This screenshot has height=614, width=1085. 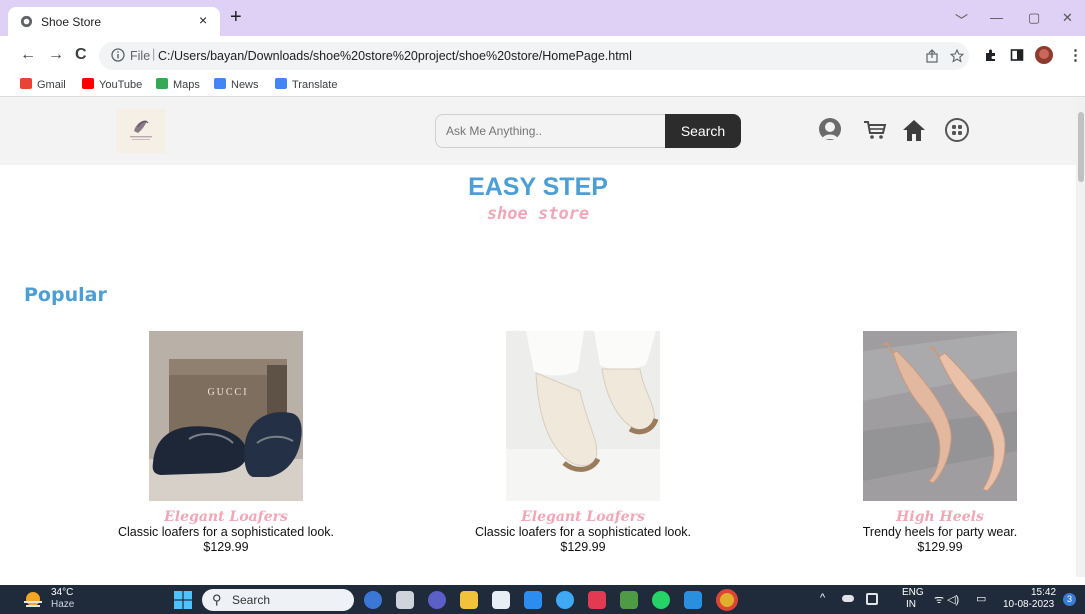 I want to click on chrome-icon, so click(x=727, y=600).